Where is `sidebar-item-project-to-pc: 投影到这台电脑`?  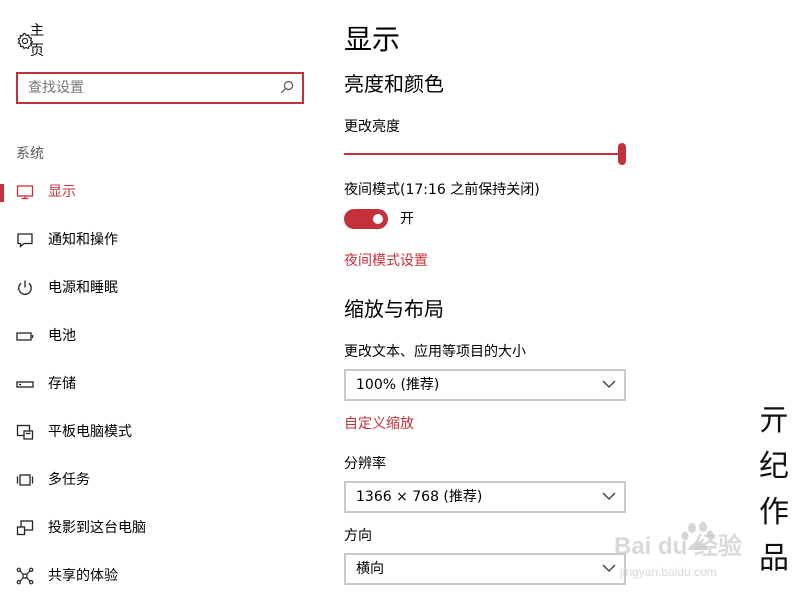 sidebar-item-project-to-pc: 投影到这台电脑 is located at coordinates (160, 528).